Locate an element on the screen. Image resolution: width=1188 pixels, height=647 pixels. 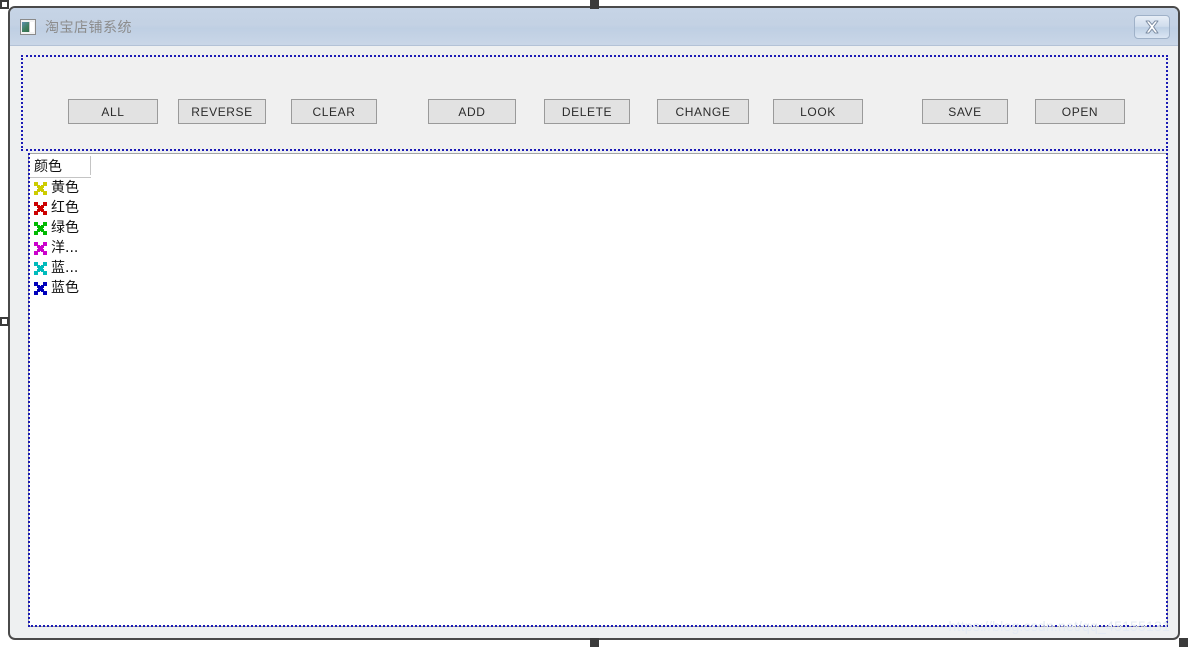
table-cell-color-name: 黄色 is located at coordinates (65, 187).